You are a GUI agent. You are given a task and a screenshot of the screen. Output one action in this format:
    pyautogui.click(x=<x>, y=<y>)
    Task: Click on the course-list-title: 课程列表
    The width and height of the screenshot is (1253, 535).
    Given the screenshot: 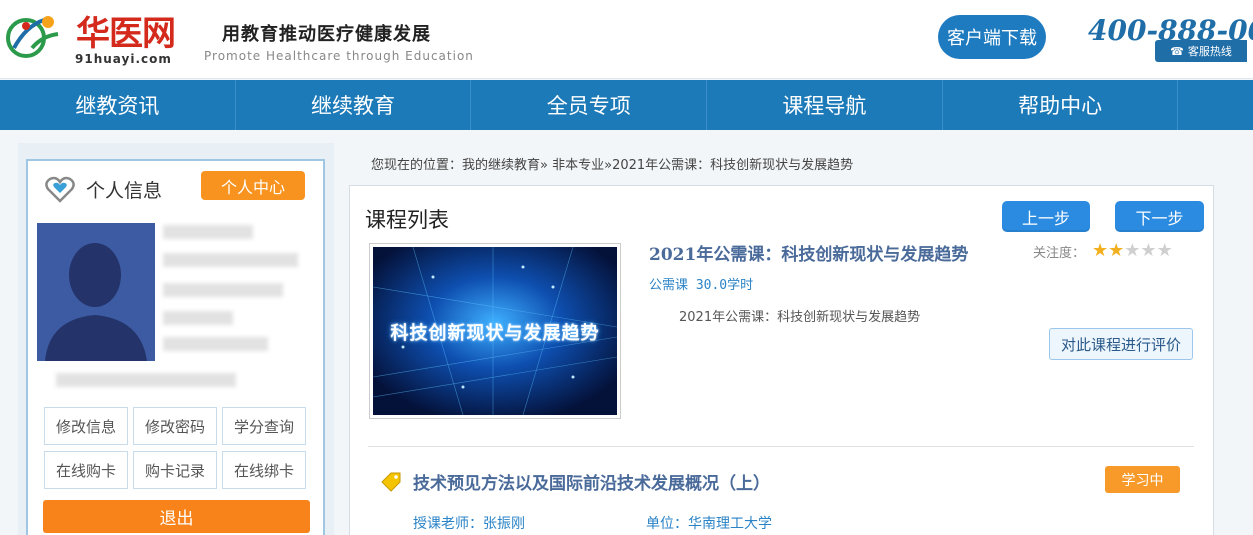 What is the action you would take?
    pyautogui.click(x=407, y=220)
    